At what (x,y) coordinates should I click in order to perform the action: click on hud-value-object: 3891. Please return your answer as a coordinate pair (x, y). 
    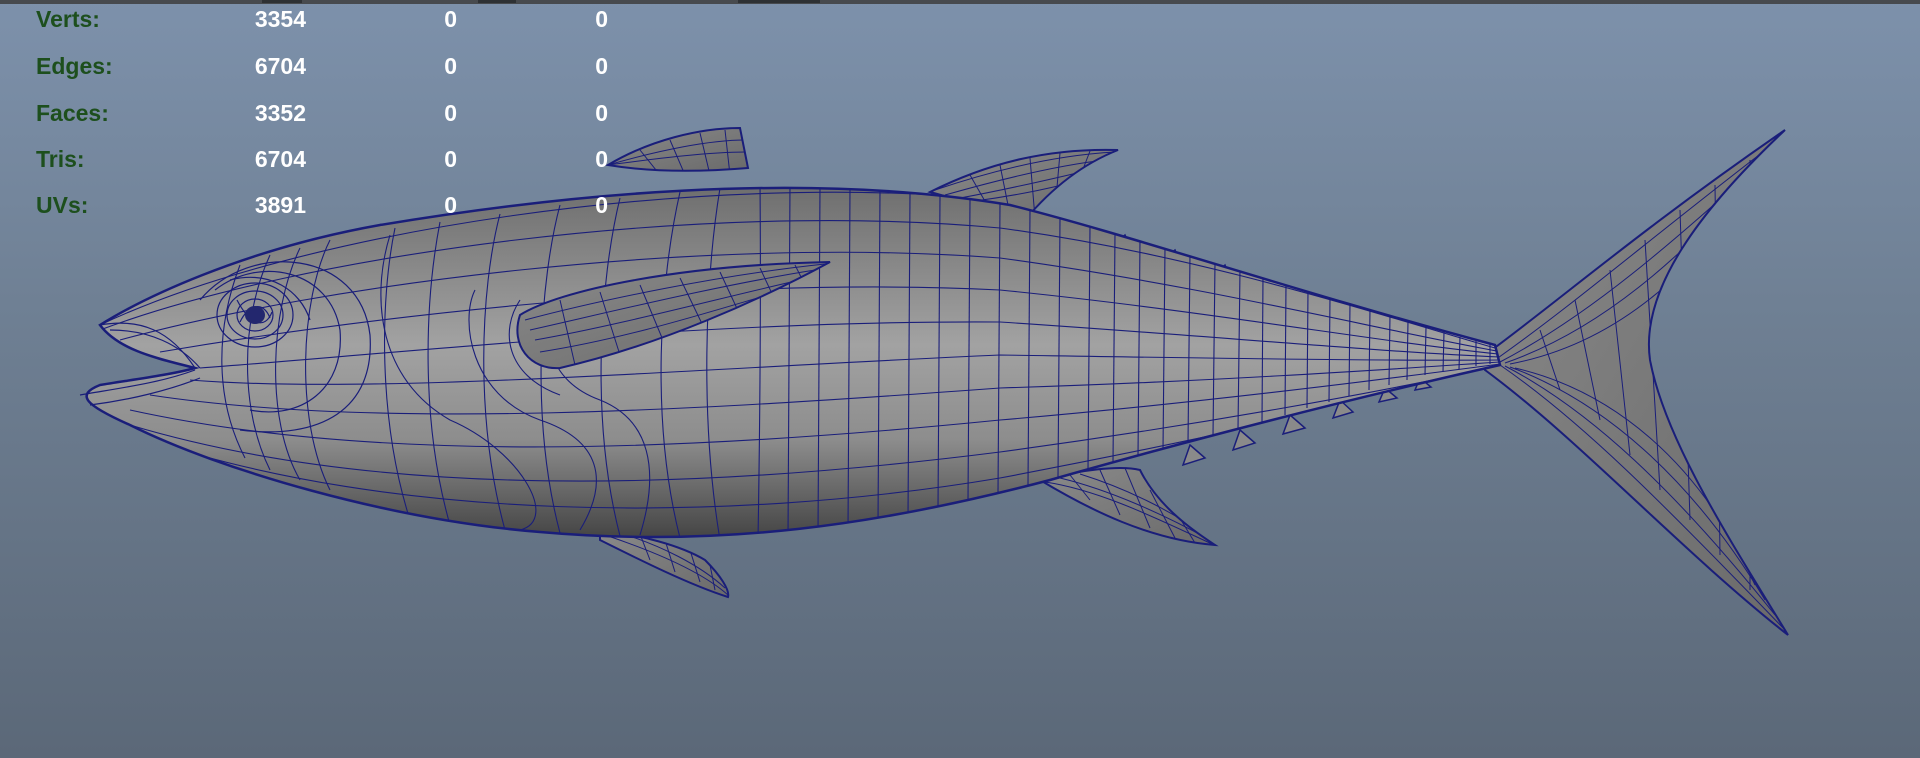
    Looking at the image, I should click on (280, 205).